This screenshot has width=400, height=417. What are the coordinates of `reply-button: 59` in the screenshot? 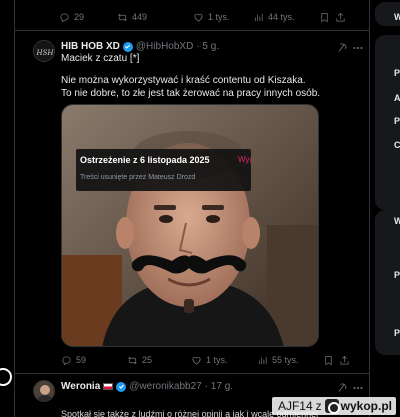 It's located at (94, 360).